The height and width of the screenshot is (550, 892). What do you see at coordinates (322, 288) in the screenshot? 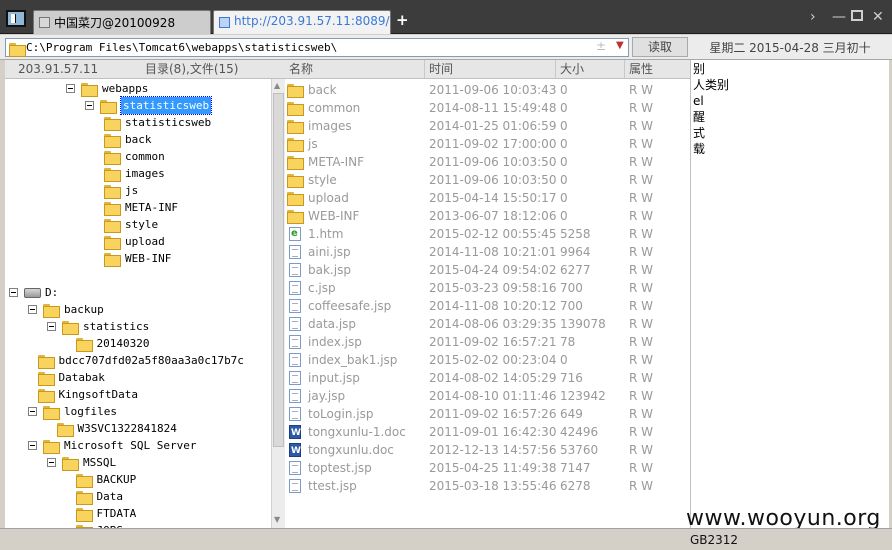
I see `file-name: c.jsp` at bounding box center [322, 288].